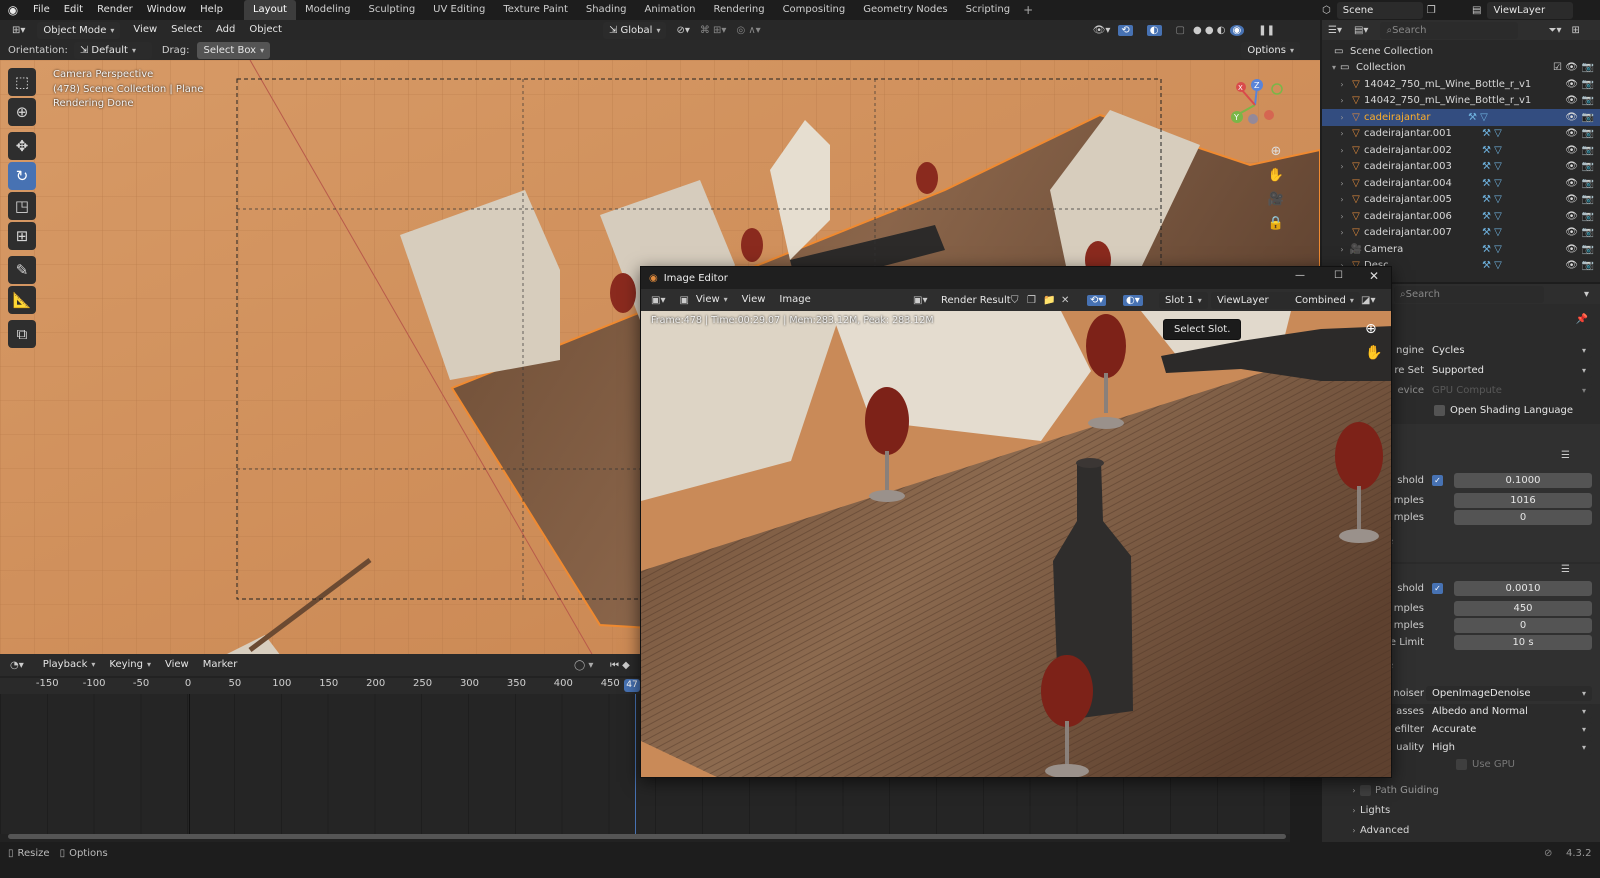 The image size is (1600, 878). Describe the element at coordinates (1338, 275) in the screenshot. I see `maximize-icon: ☐` at that location.